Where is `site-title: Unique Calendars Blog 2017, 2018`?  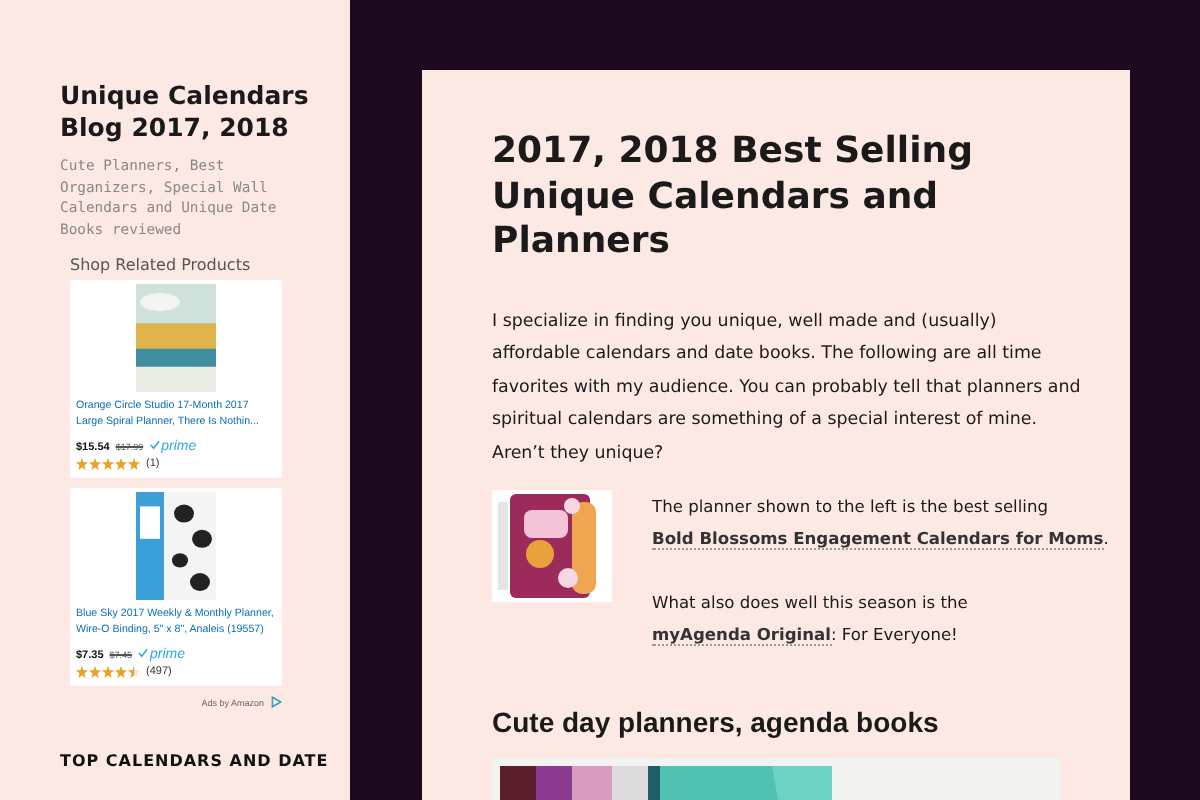 site-title: Unique Calendars Blog 2017, 2018 is located at coordinates (190, 112).